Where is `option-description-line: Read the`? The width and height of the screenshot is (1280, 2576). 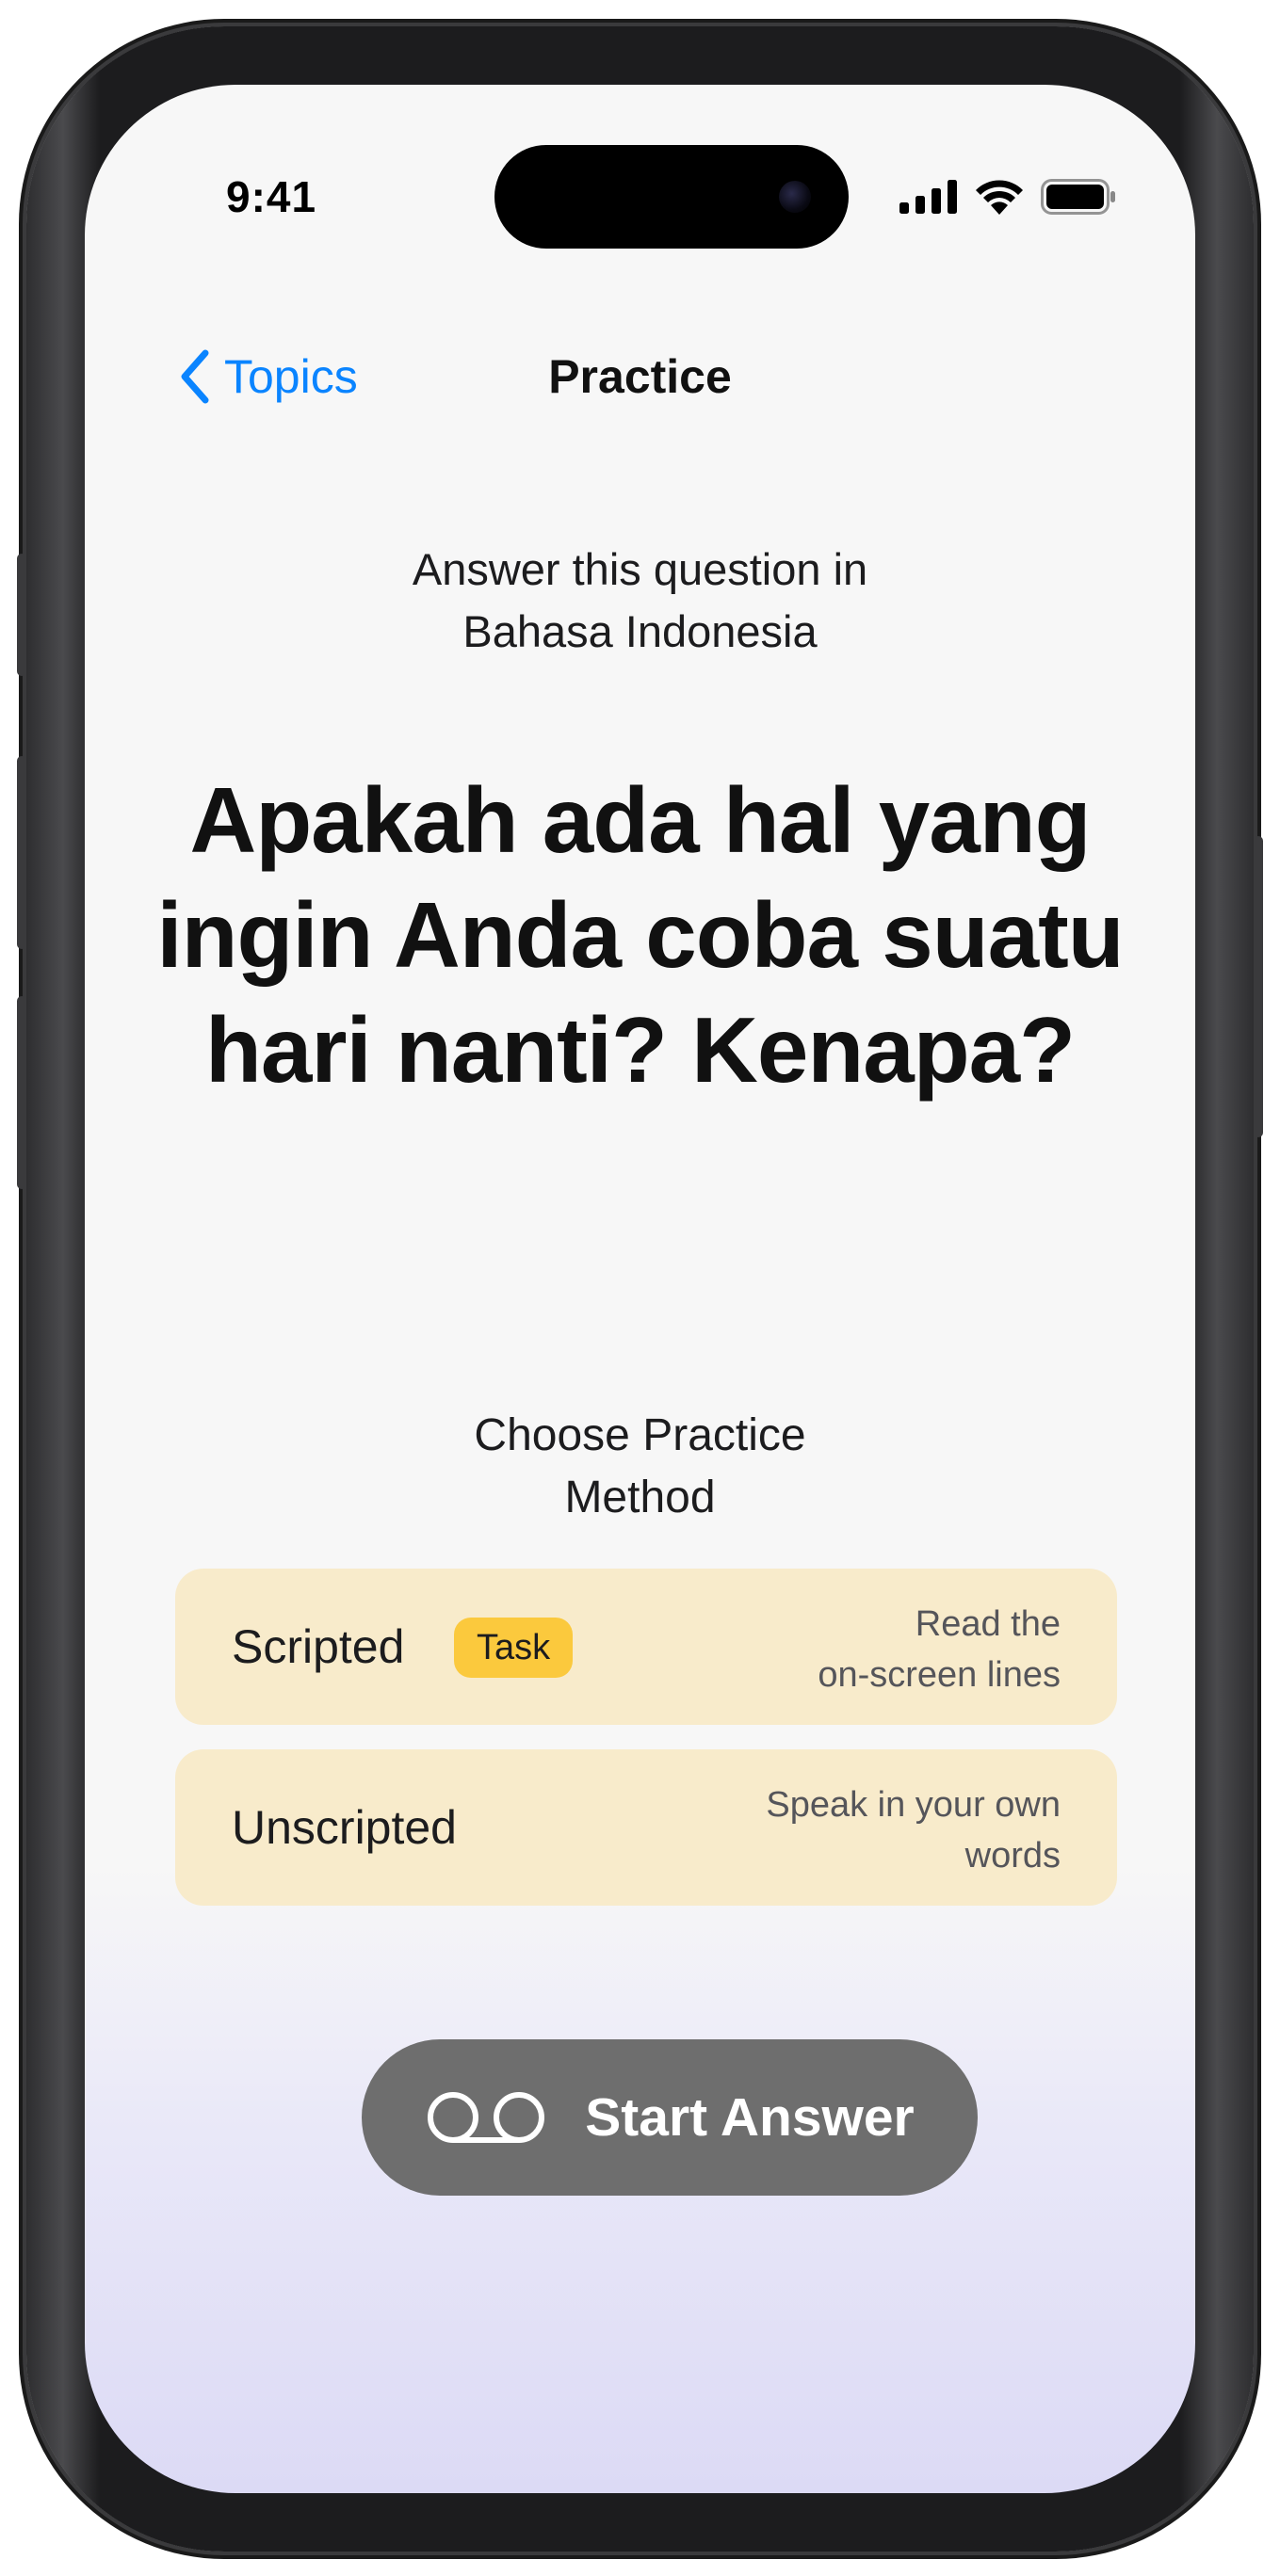
option-description-line: Read the is located at coordinates (988, 1624).